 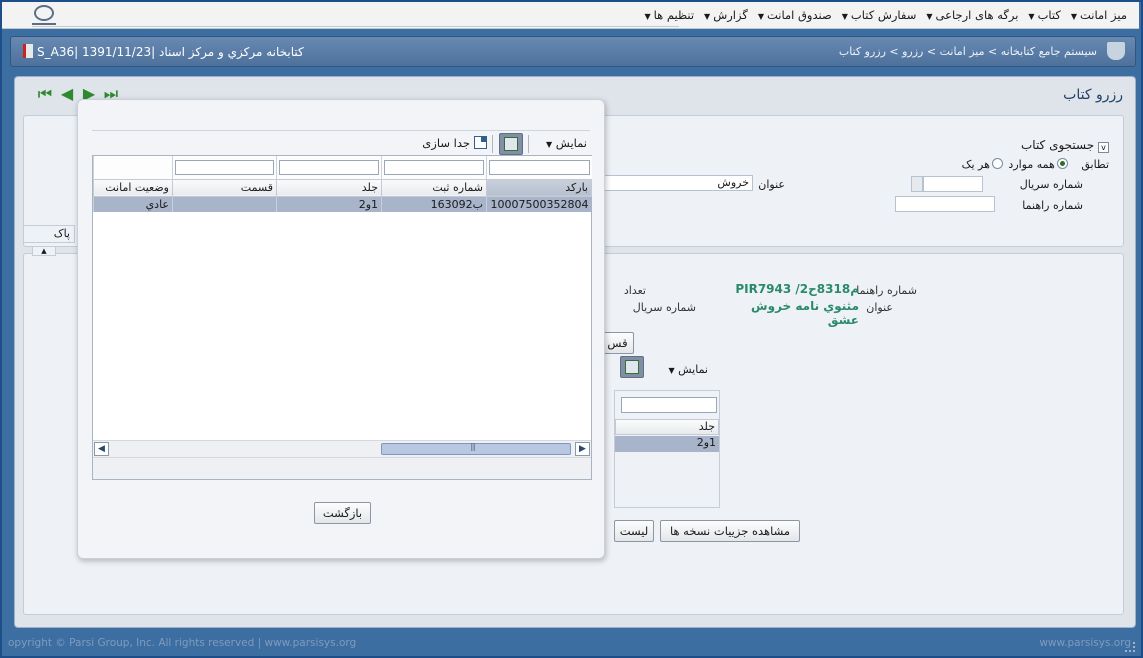 I want to click on match-any-radio, so click(x=997, y=163).